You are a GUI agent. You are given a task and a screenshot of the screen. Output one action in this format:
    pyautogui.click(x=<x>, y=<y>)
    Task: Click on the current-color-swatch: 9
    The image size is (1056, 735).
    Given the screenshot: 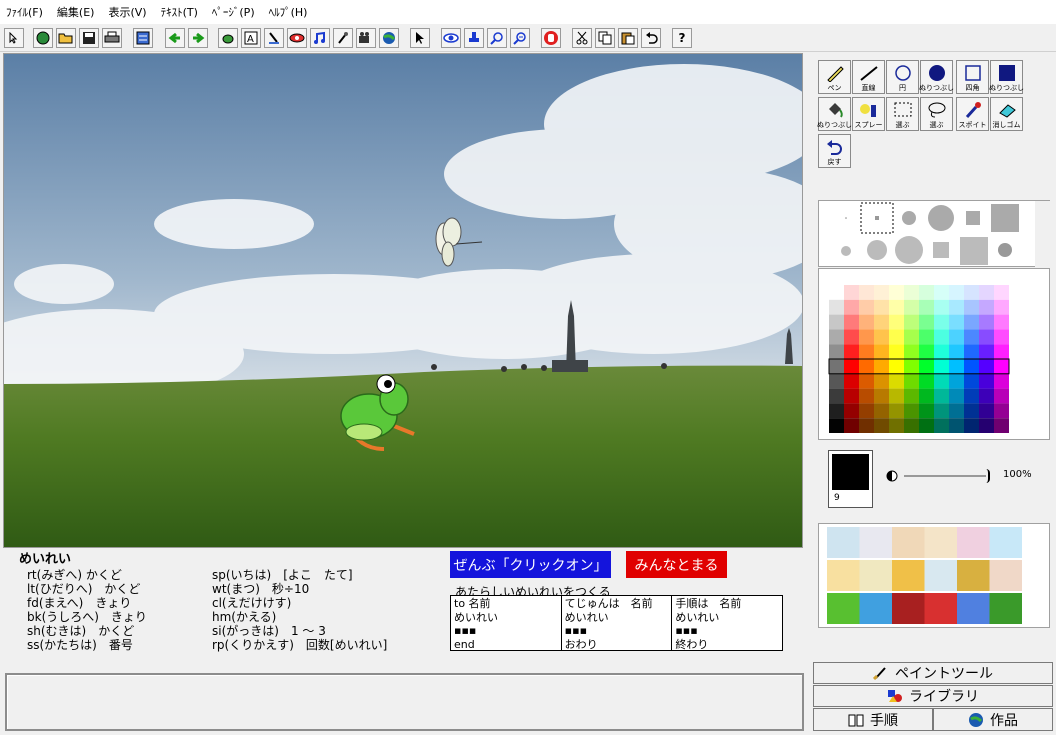 What is the action you would take?
    pyautogui.click(x=850, y=479)
    